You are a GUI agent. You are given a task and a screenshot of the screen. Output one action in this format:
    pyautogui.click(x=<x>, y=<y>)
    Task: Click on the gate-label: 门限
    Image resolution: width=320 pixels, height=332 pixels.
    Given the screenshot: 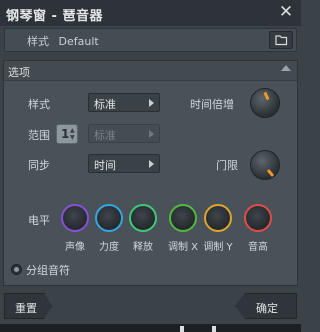 What is the action you would take?
    pyautogui.click(x=227, y=165)
    